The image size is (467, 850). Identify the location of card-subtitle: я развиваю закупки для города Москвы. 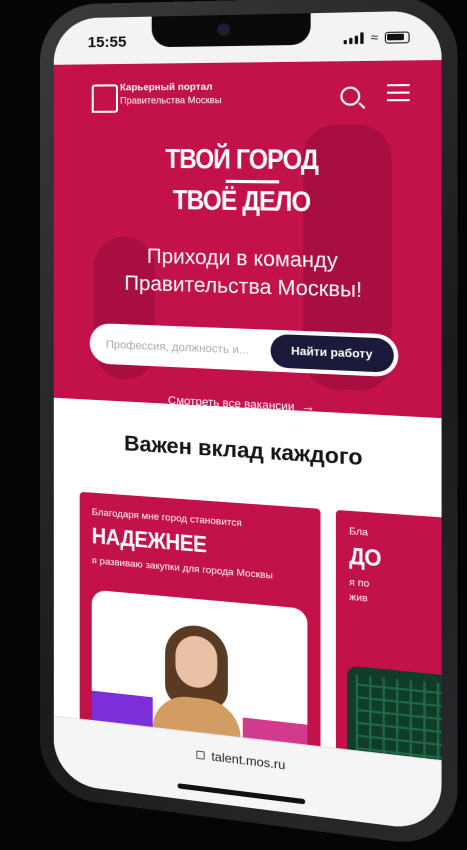
(182, 568).